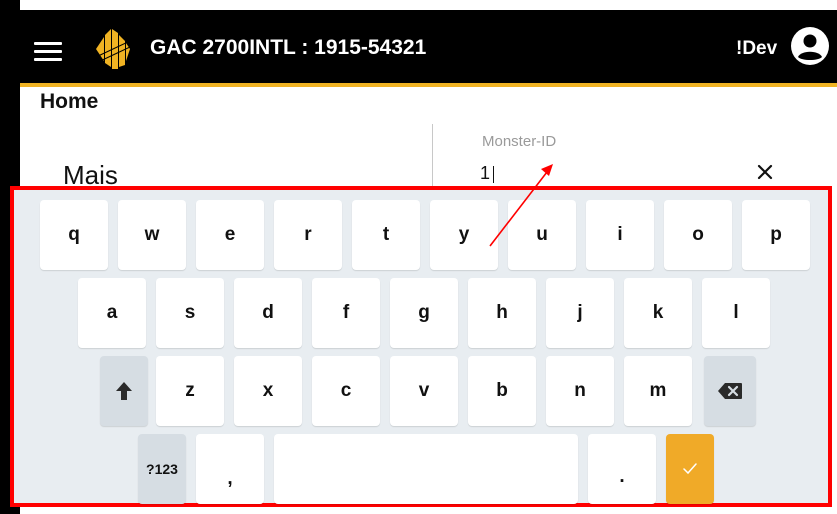 This screenshot has height=514, width=837. What do you see at coordinates (190, 391) in the screenshot?
I see `key-z: z` at bounding box center [190, 391].